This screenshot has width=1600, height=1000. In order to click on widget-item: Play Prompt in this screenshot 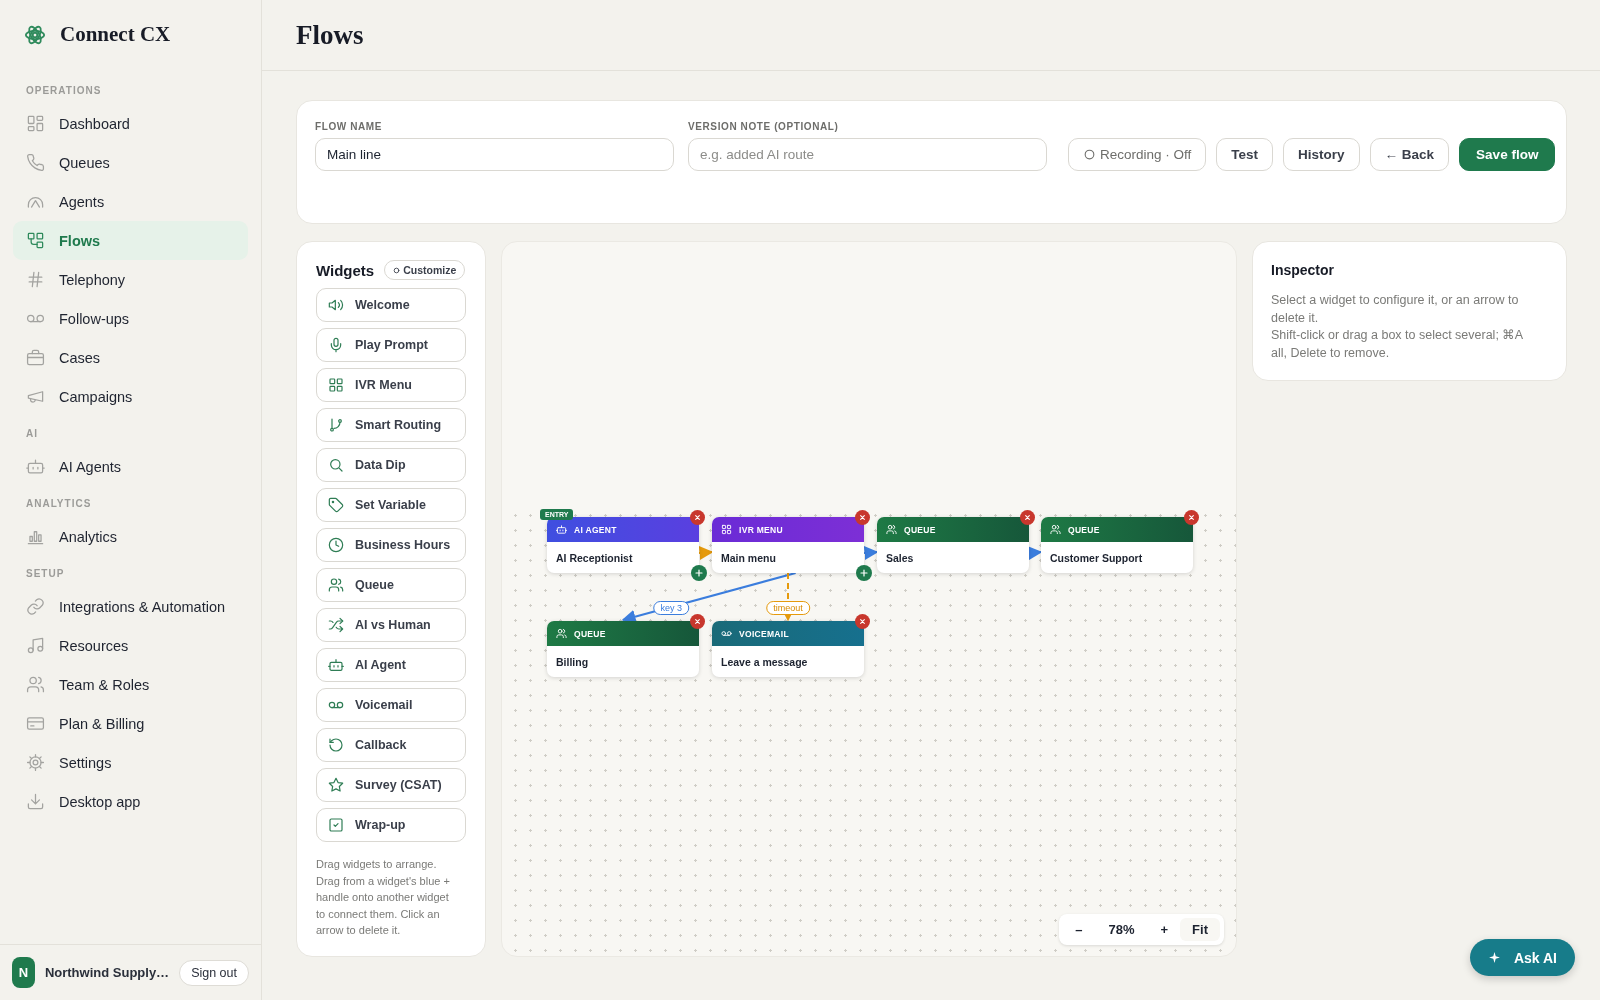, I will do `click(391, 345)`.